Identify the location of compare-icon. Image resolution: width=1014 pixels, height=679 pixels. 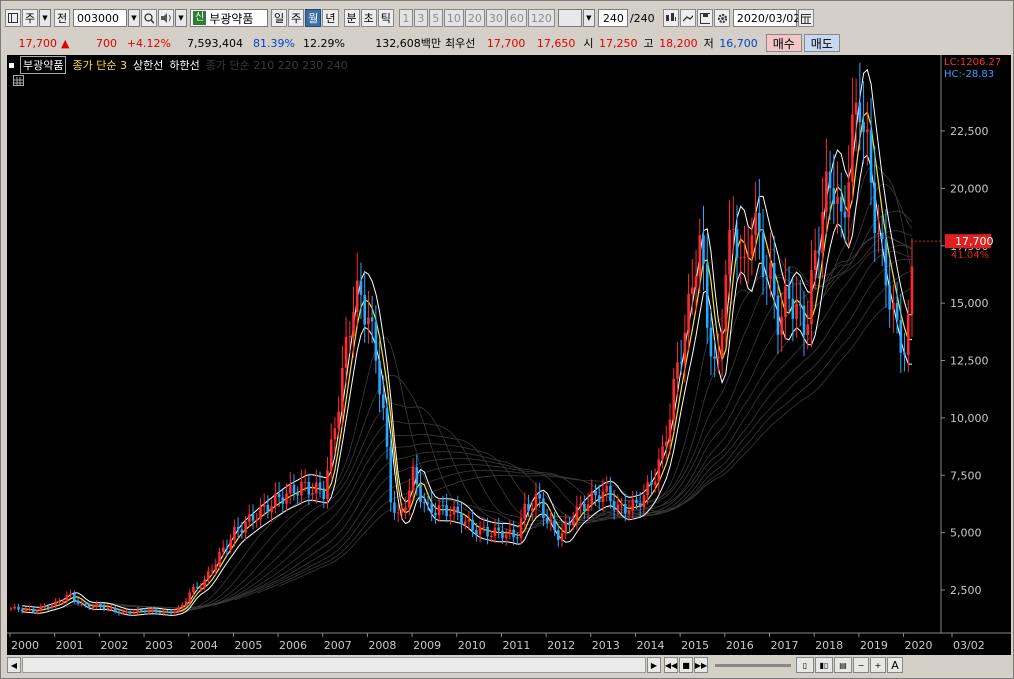
(670, 18).